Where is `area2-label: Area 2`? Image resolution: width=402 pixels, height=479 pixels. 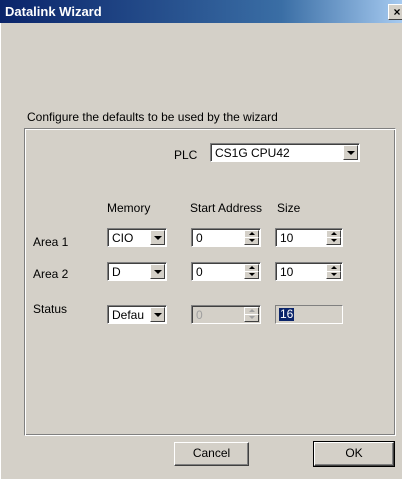 area2-label: Area 2 is located at coordinates (51, 274).